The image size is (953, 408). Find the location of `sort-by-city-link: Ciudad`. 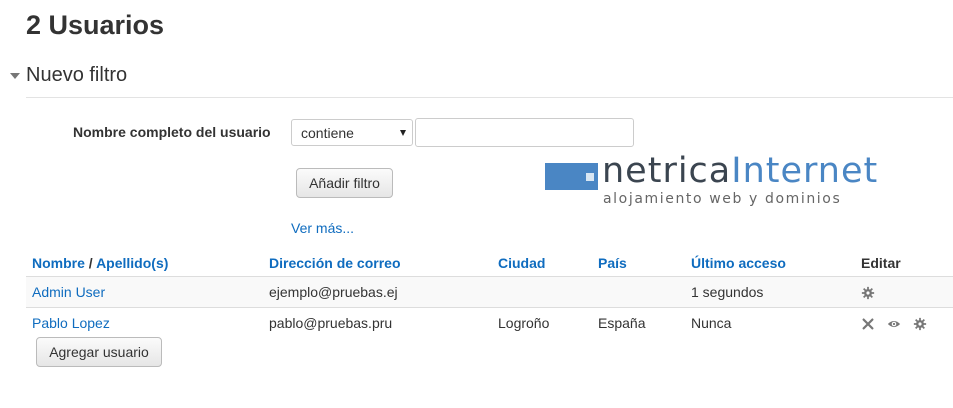

sort-by-city-link: Ciudad is located at coordinates (521, 263).